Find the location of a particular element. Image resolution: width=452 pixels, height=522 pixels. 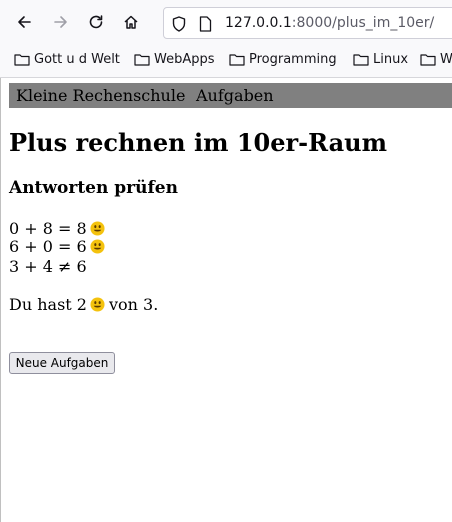

bookmark-overflow: W is located at coordinates (436, 59).